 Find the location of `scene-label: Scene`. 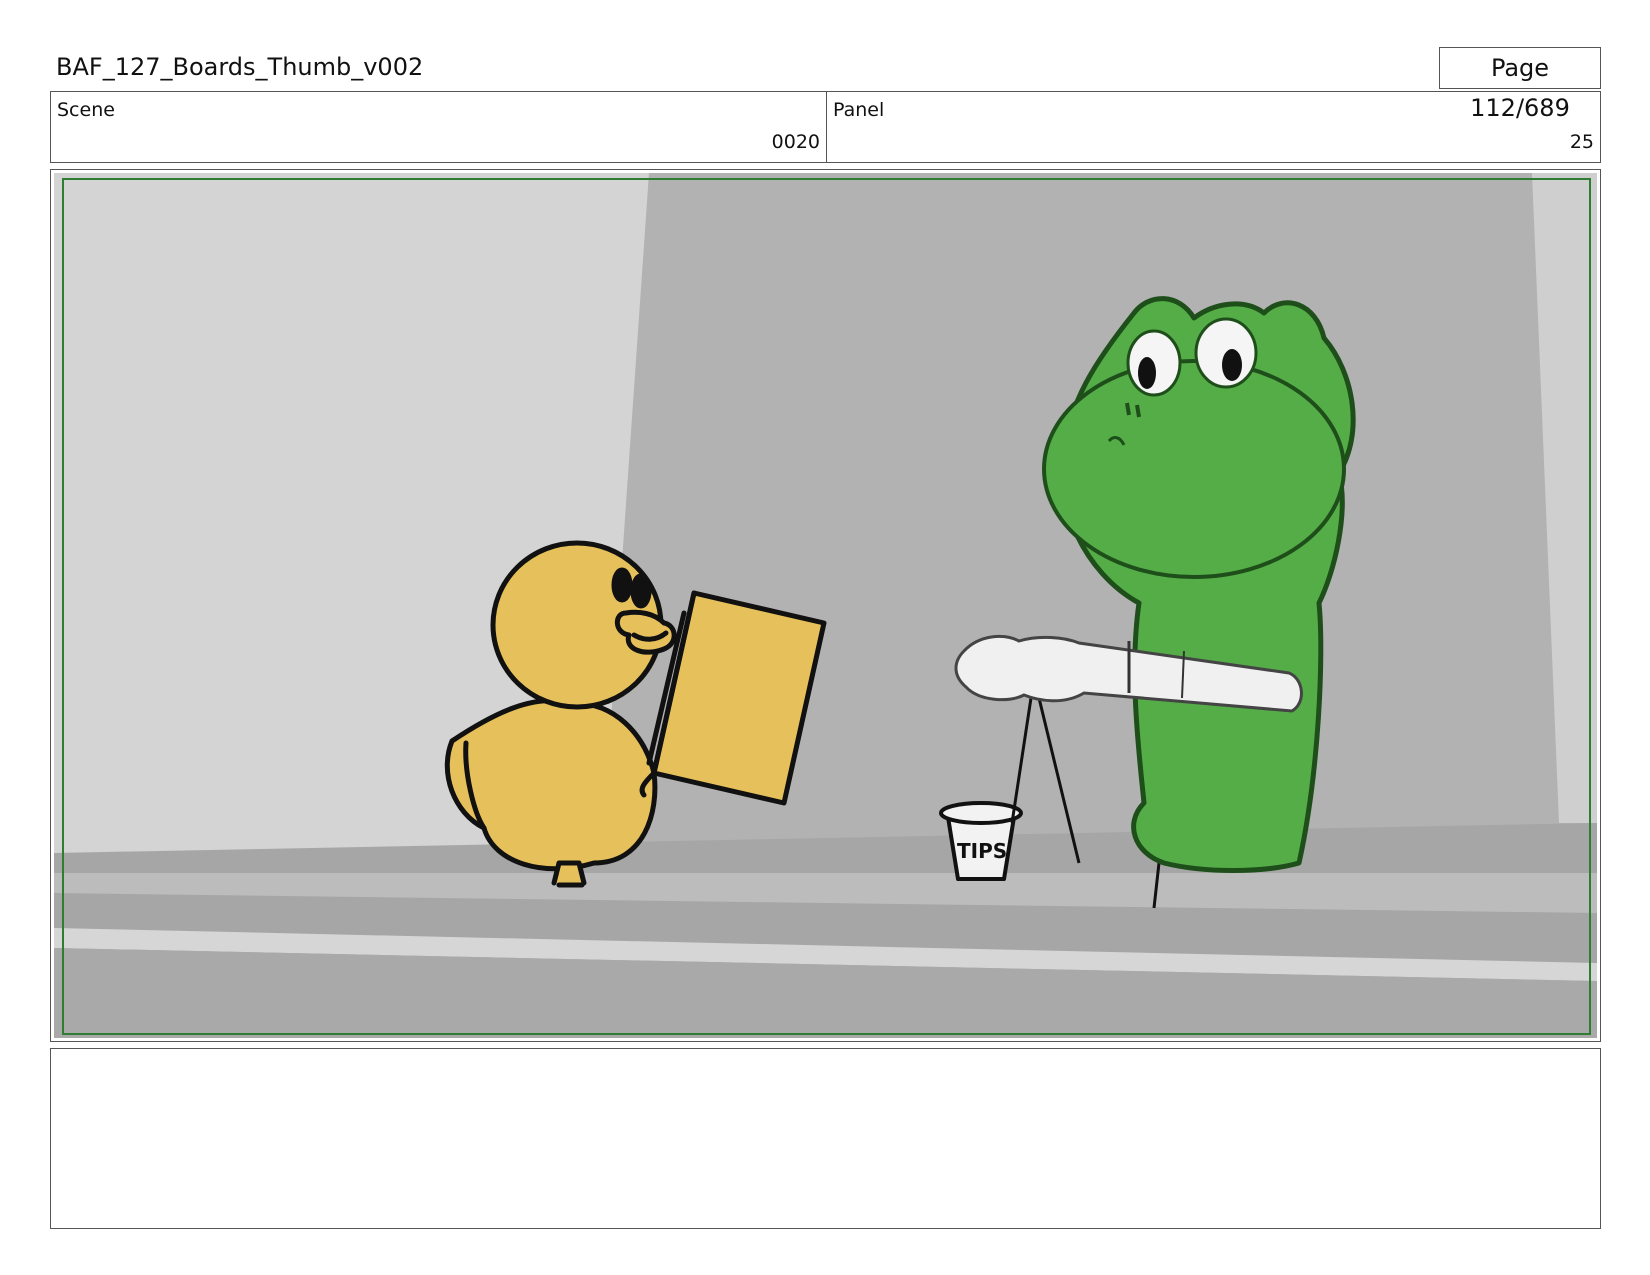

scene-label: Scene is located at coordinates (86, 110).